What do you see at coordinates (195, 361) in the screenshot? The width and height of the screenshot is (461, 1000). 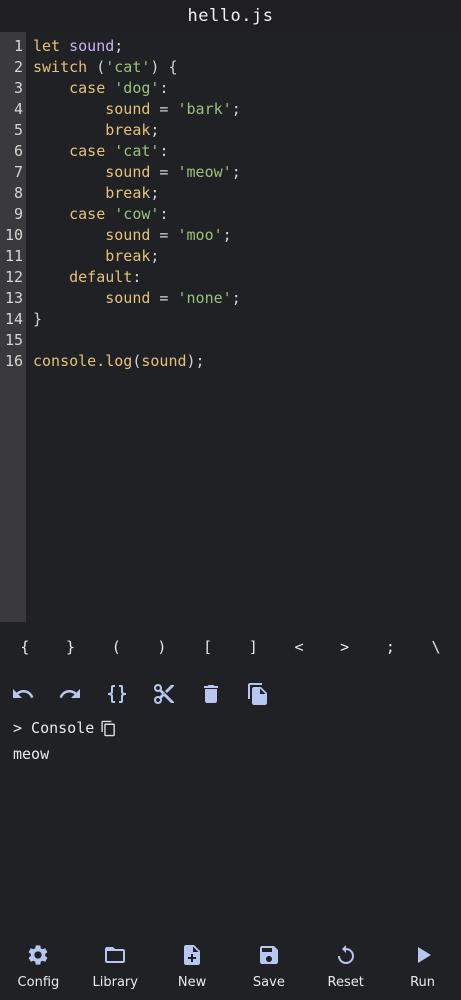 I see `code-token: );` at bounding box center [195, 361].